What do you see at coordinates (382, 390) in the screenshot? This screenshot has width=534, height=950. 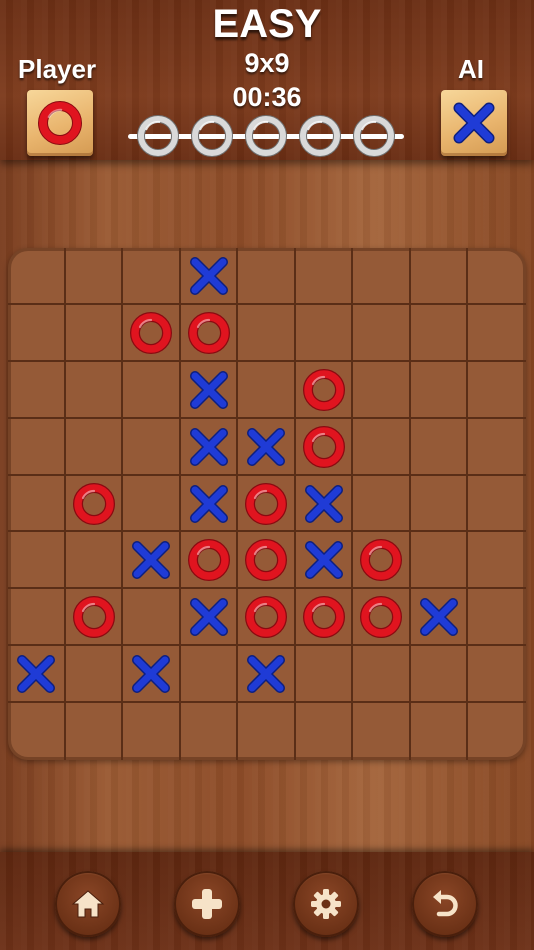 I see `board-cell-r3-c7` at bounding box center [382, 390].